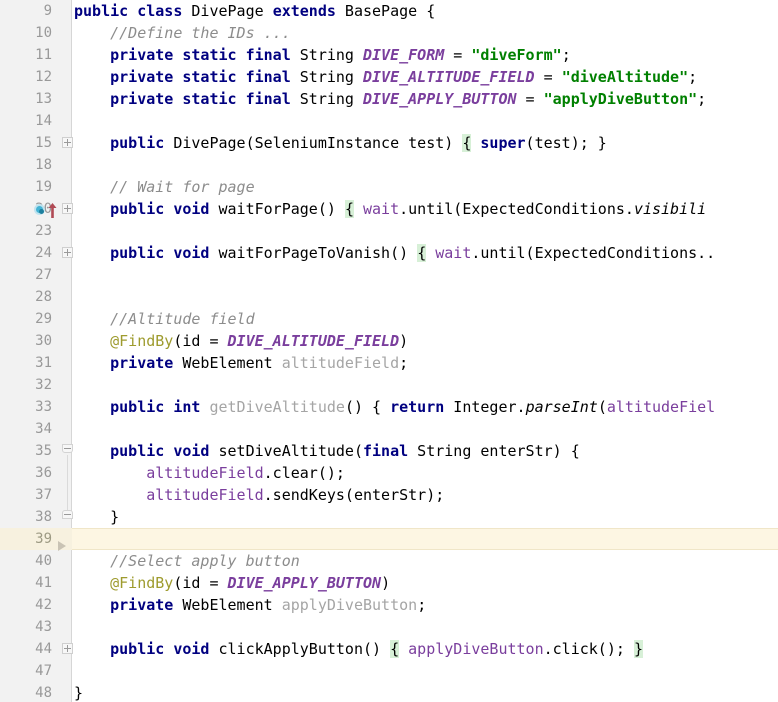 The image size is (778, 702). I want to click on code-line: 18, so click(389, 165).